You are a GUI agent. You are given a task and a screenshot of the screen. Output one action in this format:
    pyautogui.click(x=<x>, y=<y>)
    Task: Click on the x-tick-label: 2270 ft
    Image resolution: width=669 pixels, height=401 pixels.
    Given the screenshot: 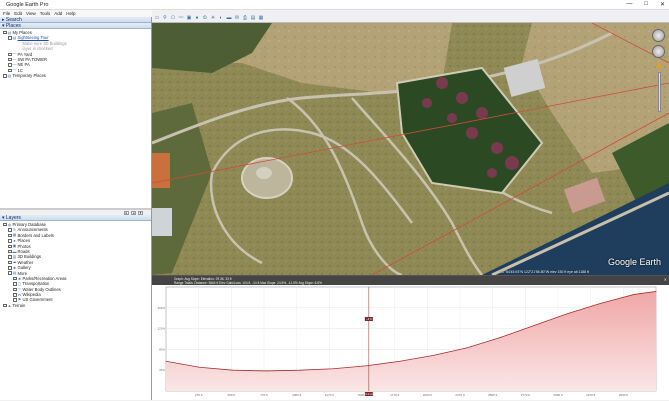 What is the action you would take?
    pyautogui.click(x=459, y=395)
    